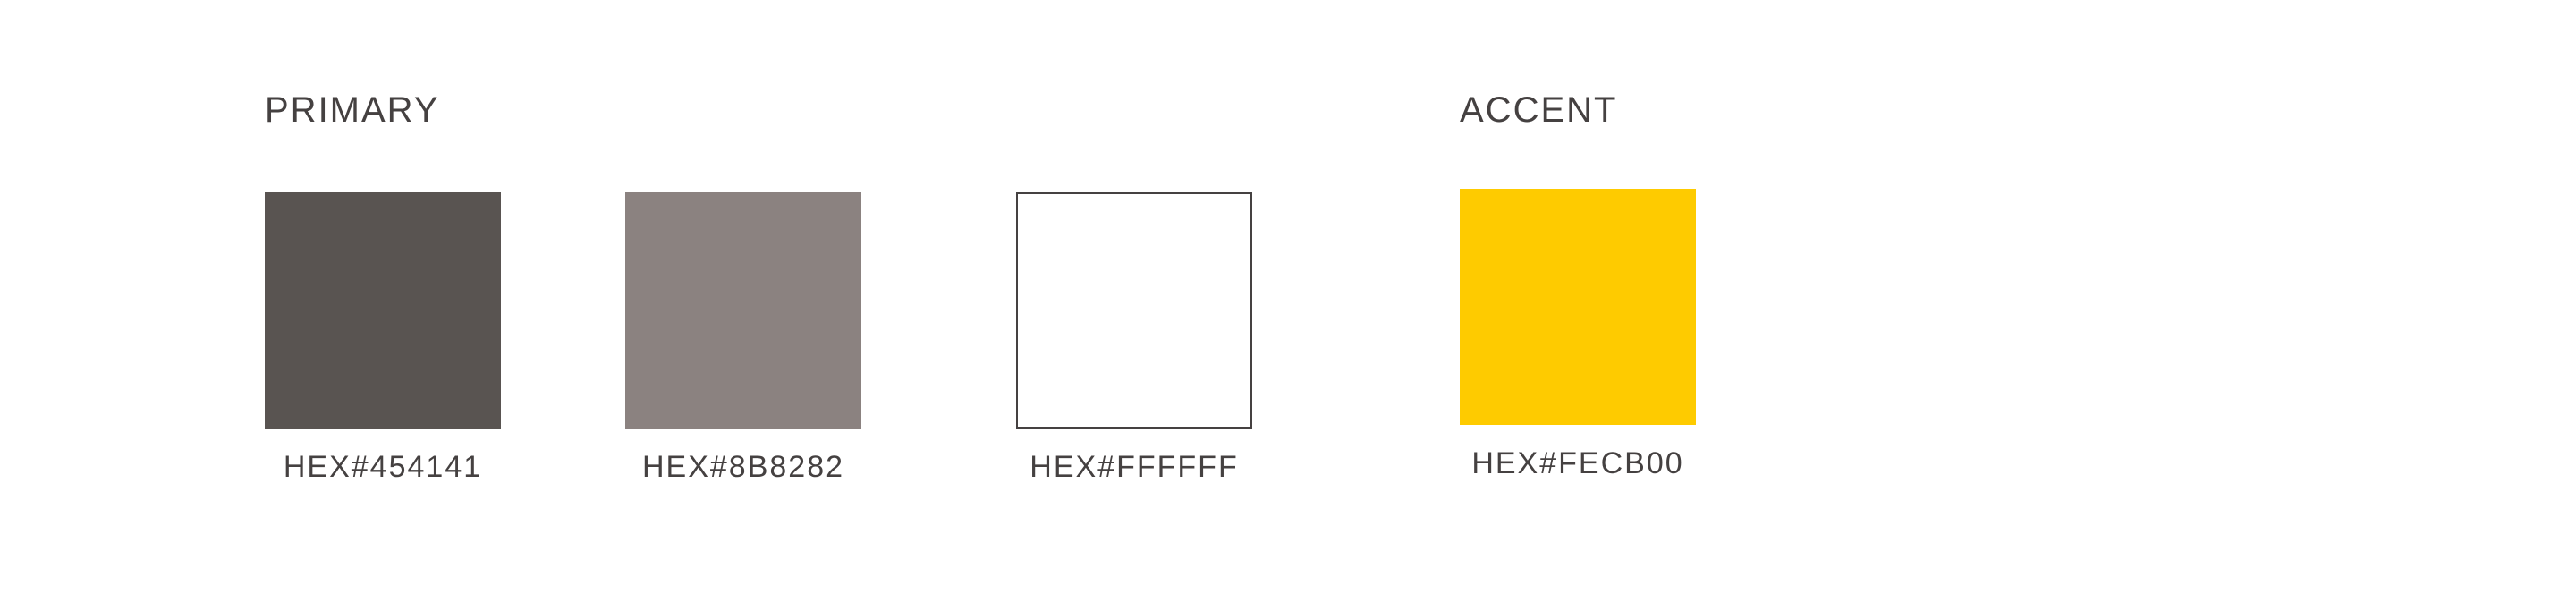 Image resolution: width=2576 pixels, height=611 pixels. What do you see at coordinates (352, 110) in the screenshot?
I see `primary-heading: PRIMARY` at bounding box center [352, 110].